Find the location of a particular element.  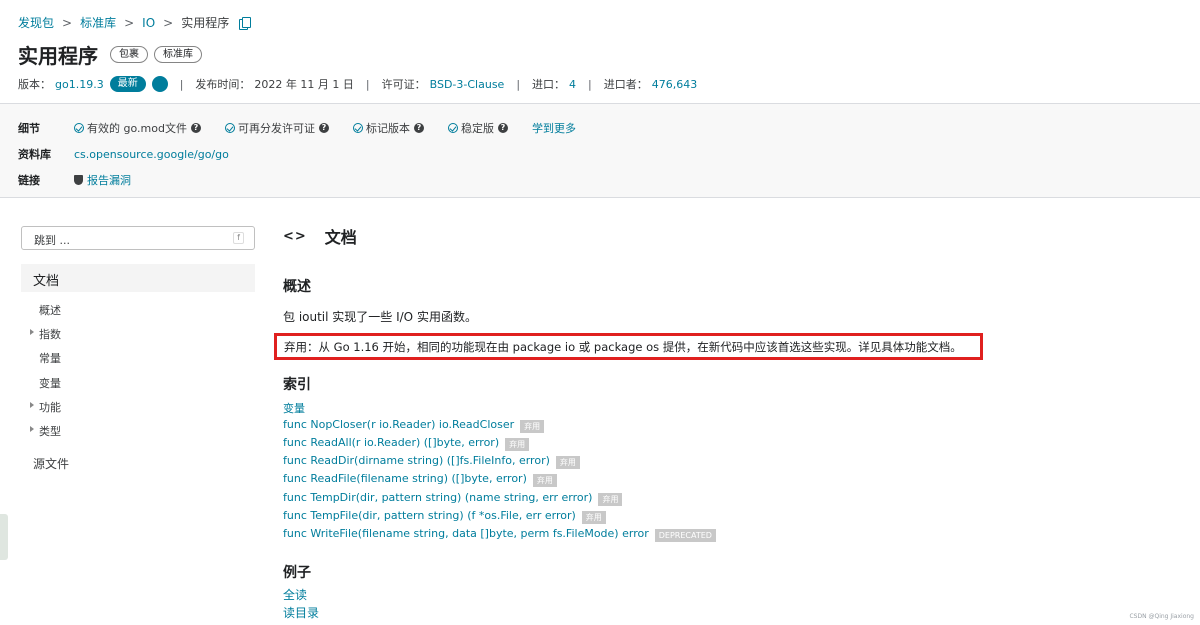

importers-label: 进口者： is located at coordinates (625, 84).